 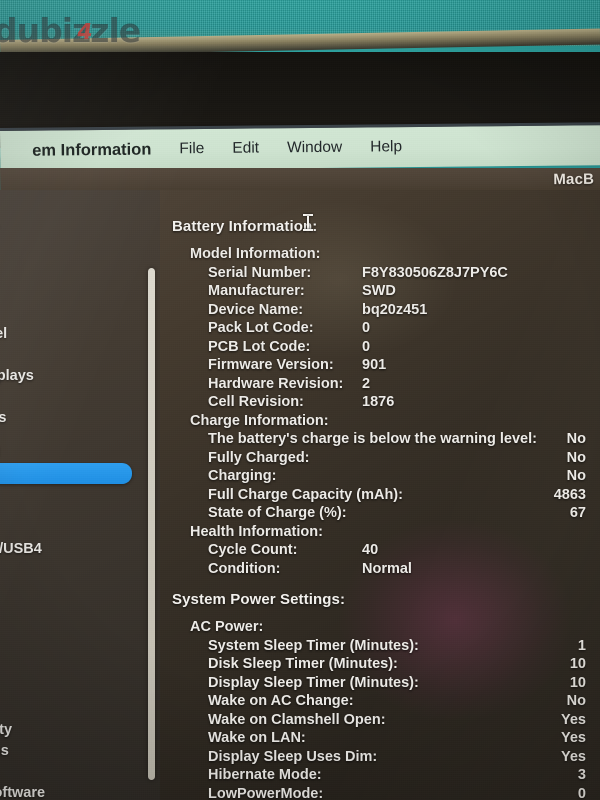 I want to click on watermark: dubizzle 4, so click(x=112, y=31).